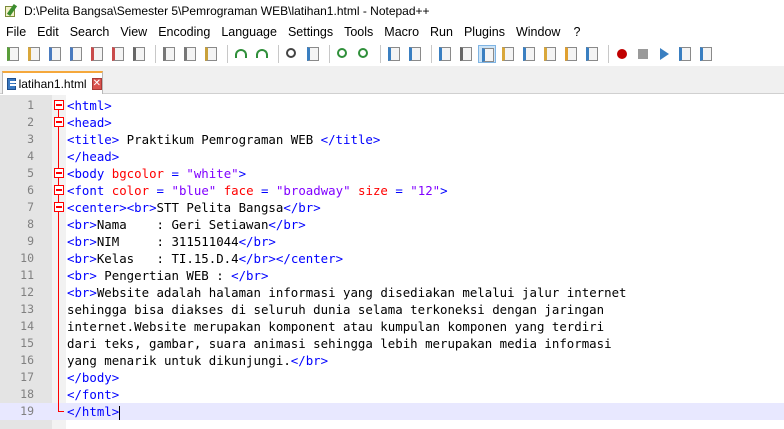  Describe the element at coordinates (401, 32) in the screenshot. I see `menu-macro: Macro` at that location.